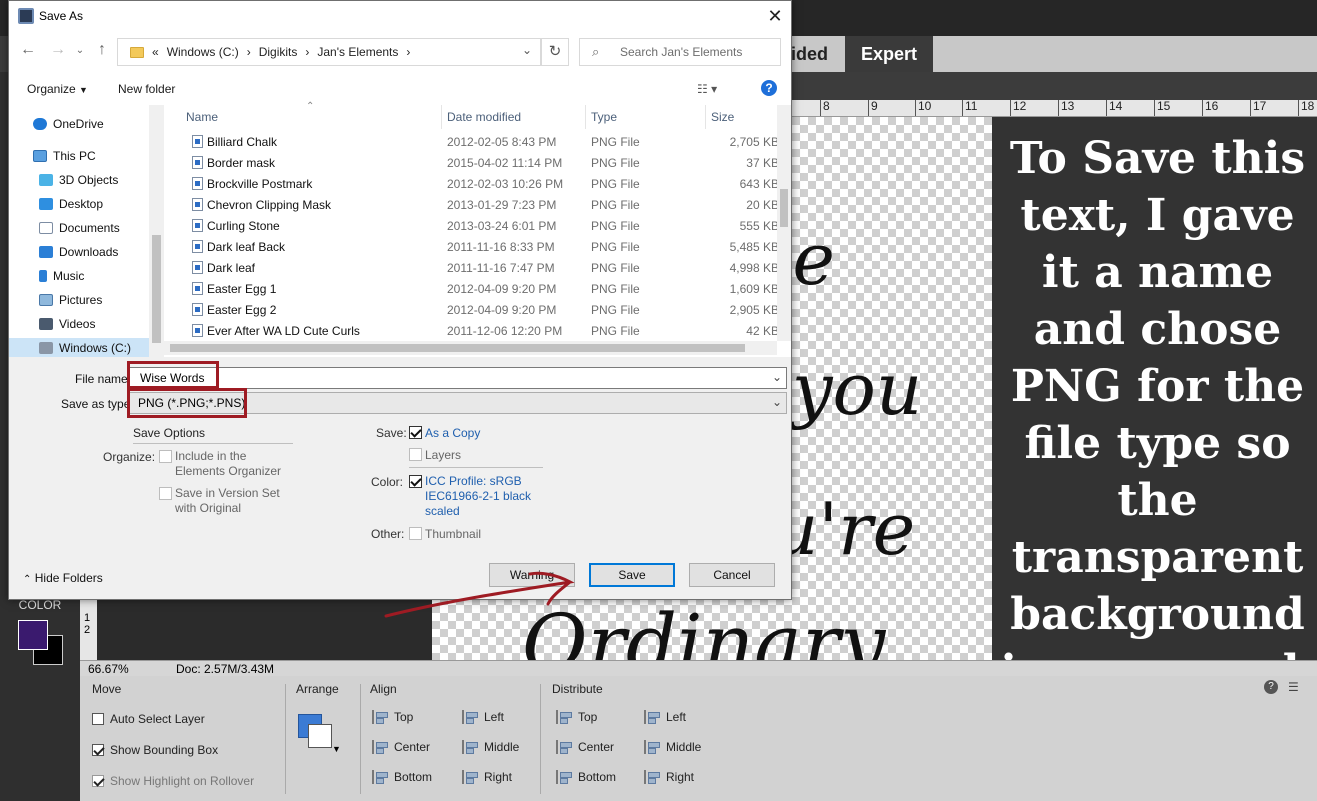 The height and width of the screenshot is (801, 1317). I want to click on distribute-middle-button: Middle, so click(672, 747).